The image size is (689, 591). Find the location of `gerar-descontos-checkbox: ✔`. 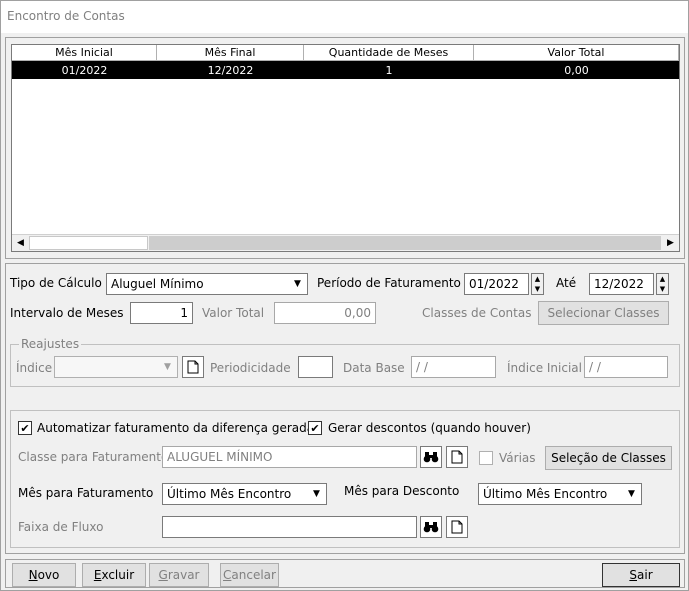

gerar-descontos-checkbox: ✔ is located at coordinates (315, 428).